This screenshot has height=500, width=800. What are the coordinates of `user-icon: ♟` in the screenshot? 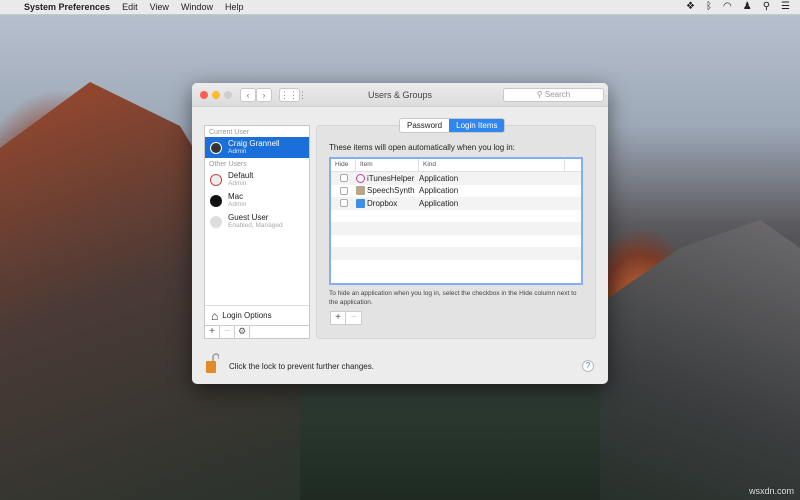 It's located at (747, 6).